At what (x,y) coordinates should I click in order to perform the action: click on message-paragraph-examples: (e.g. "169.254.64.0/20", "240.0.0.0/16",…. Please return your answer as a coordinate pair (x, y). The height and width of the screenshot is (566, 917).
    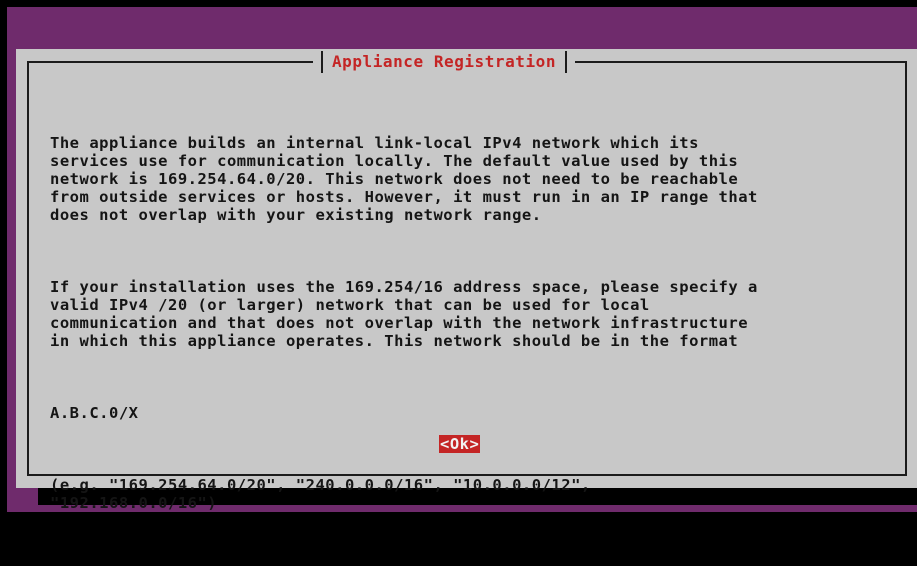
    Looking at the image, I should click on (320, 494).